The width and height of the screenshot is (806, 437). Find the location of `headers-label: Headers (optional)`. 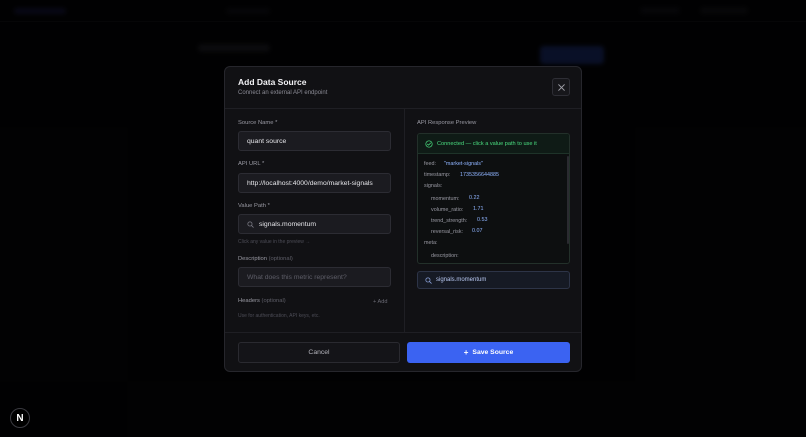

headers-label: Headers (optional) is located at coordinates (262, 301).